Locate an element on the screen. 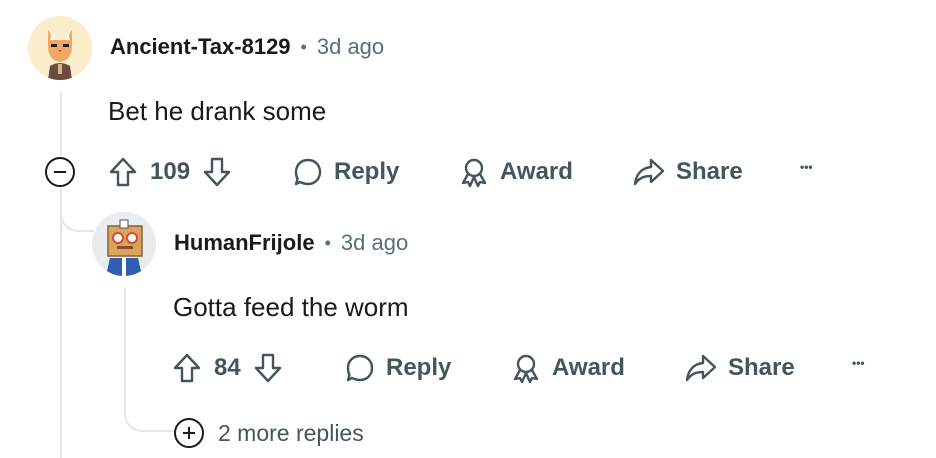 The width and height of the screenshot is (936, 458). box-head-avatar-icon is located at coordinates (124, 244).